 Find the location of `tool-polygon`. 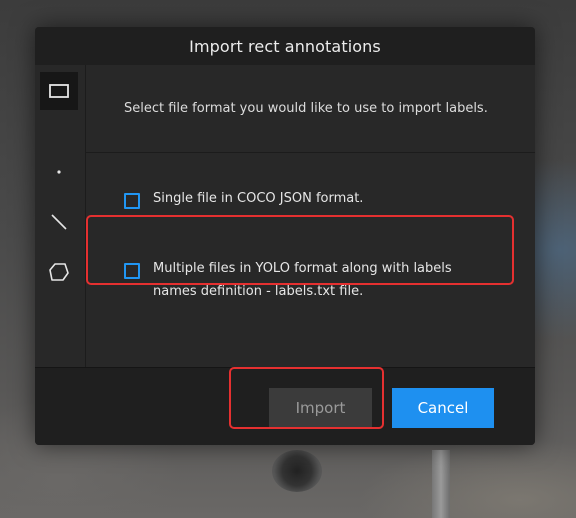

tool-polygon is located at coordinates (59, 272).